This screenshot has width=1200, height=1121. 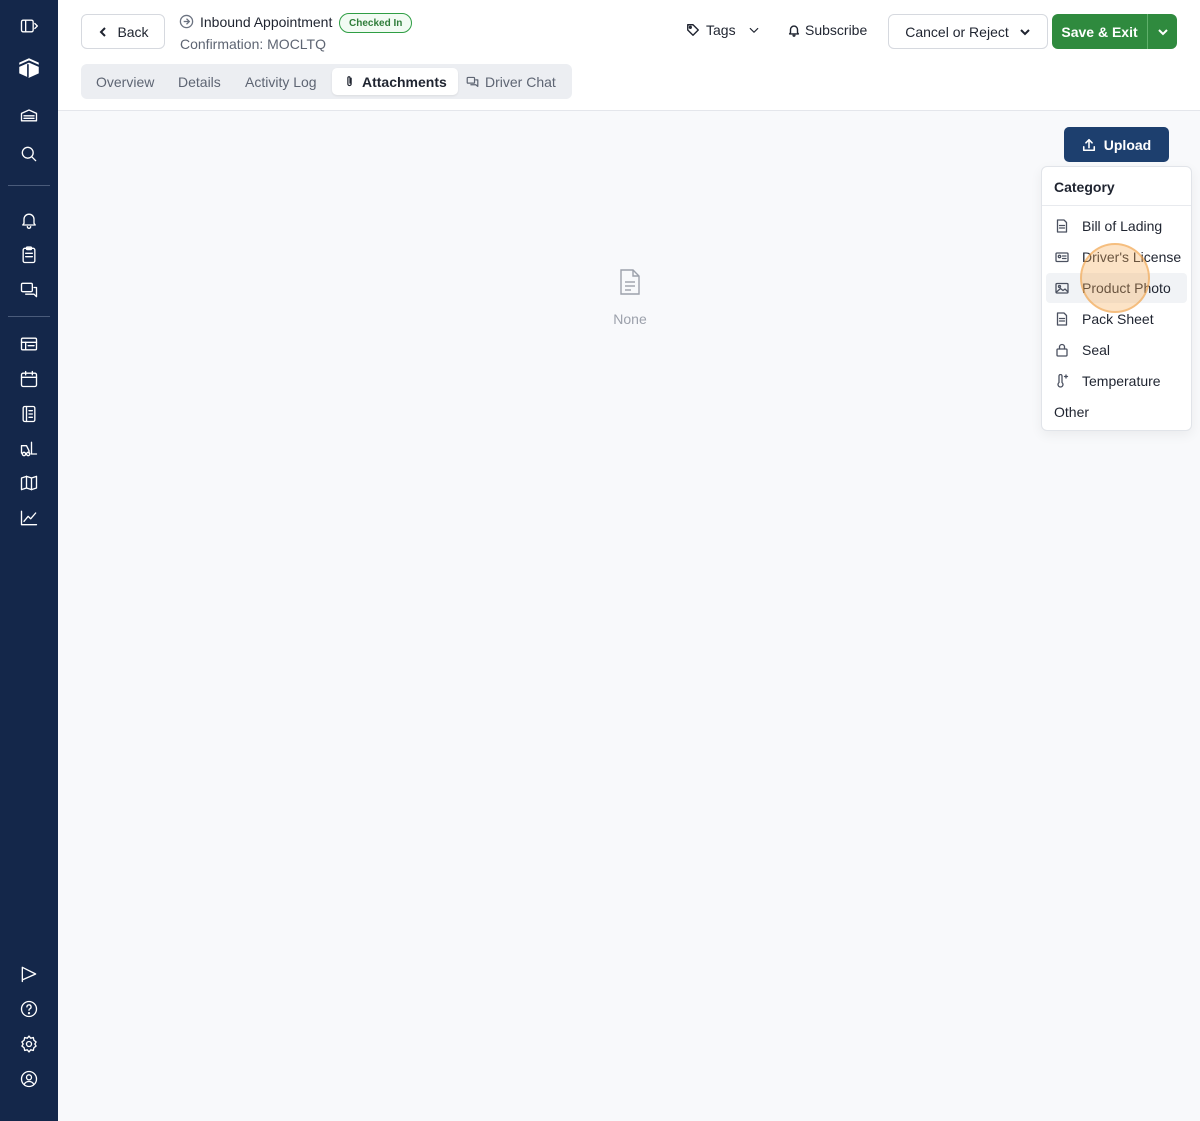 I want to click on tab-label: Activity Log, so click(x=281, y=81).